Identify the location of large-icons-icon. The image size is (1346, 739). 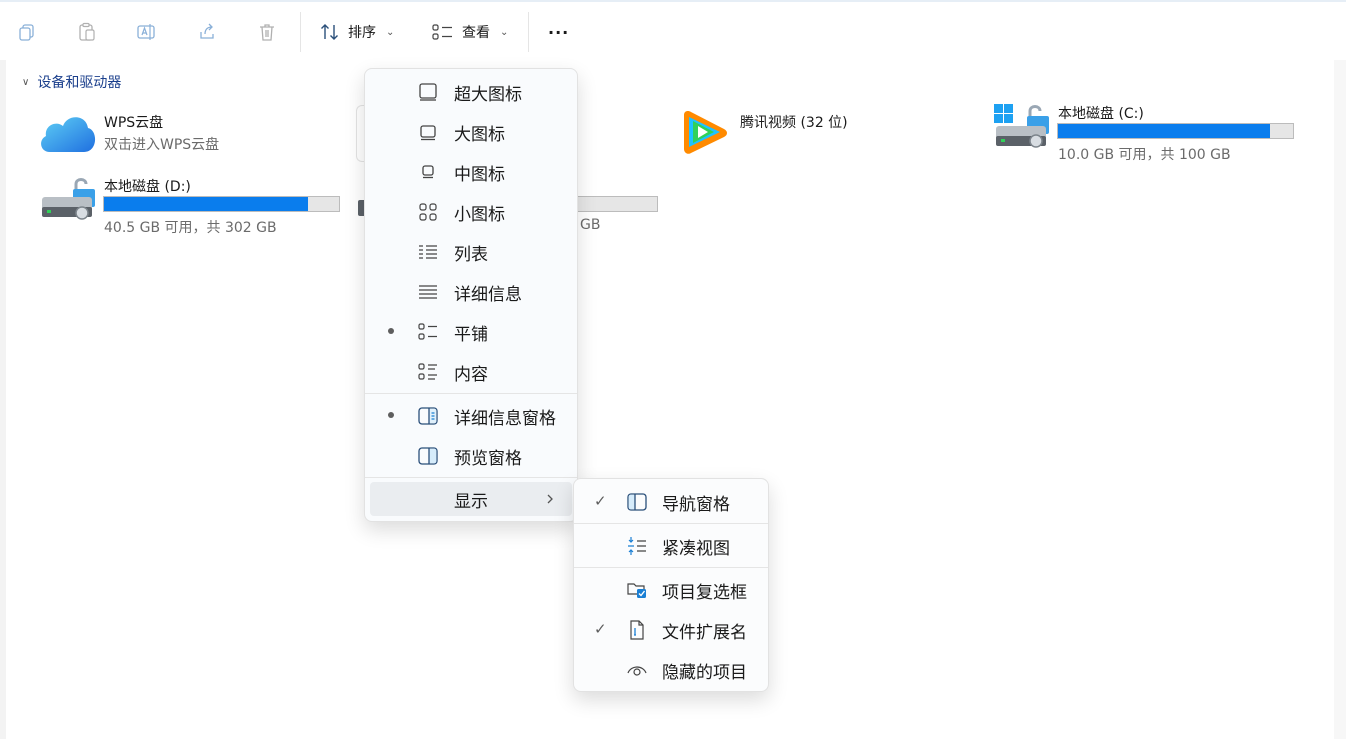
(428, 133).